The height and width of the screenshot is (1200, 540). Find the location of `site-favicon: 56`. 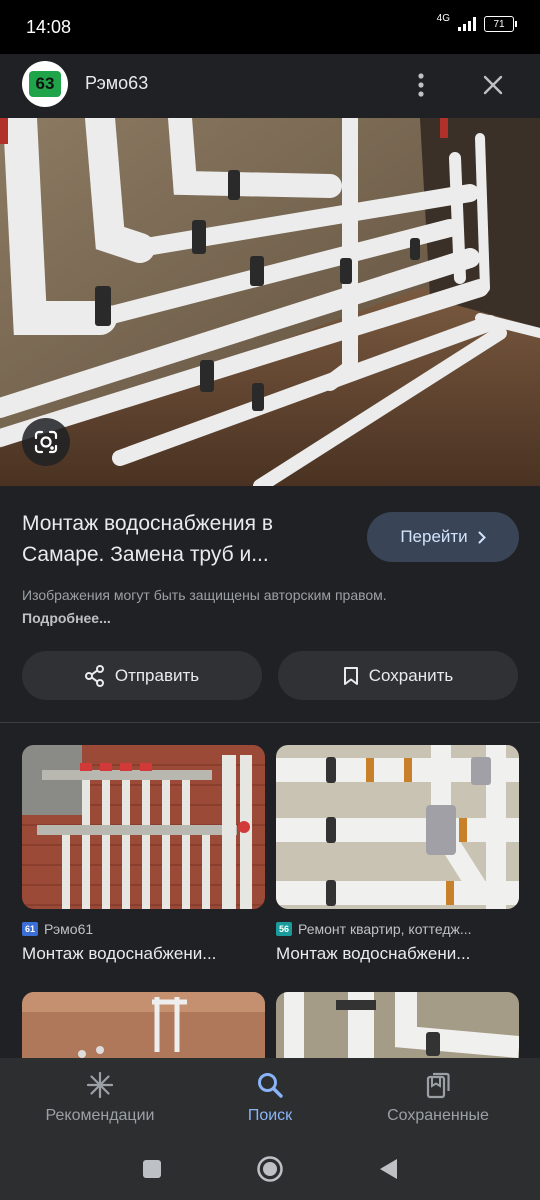

site-favicon: 56 is located at coordinates (284, 929).